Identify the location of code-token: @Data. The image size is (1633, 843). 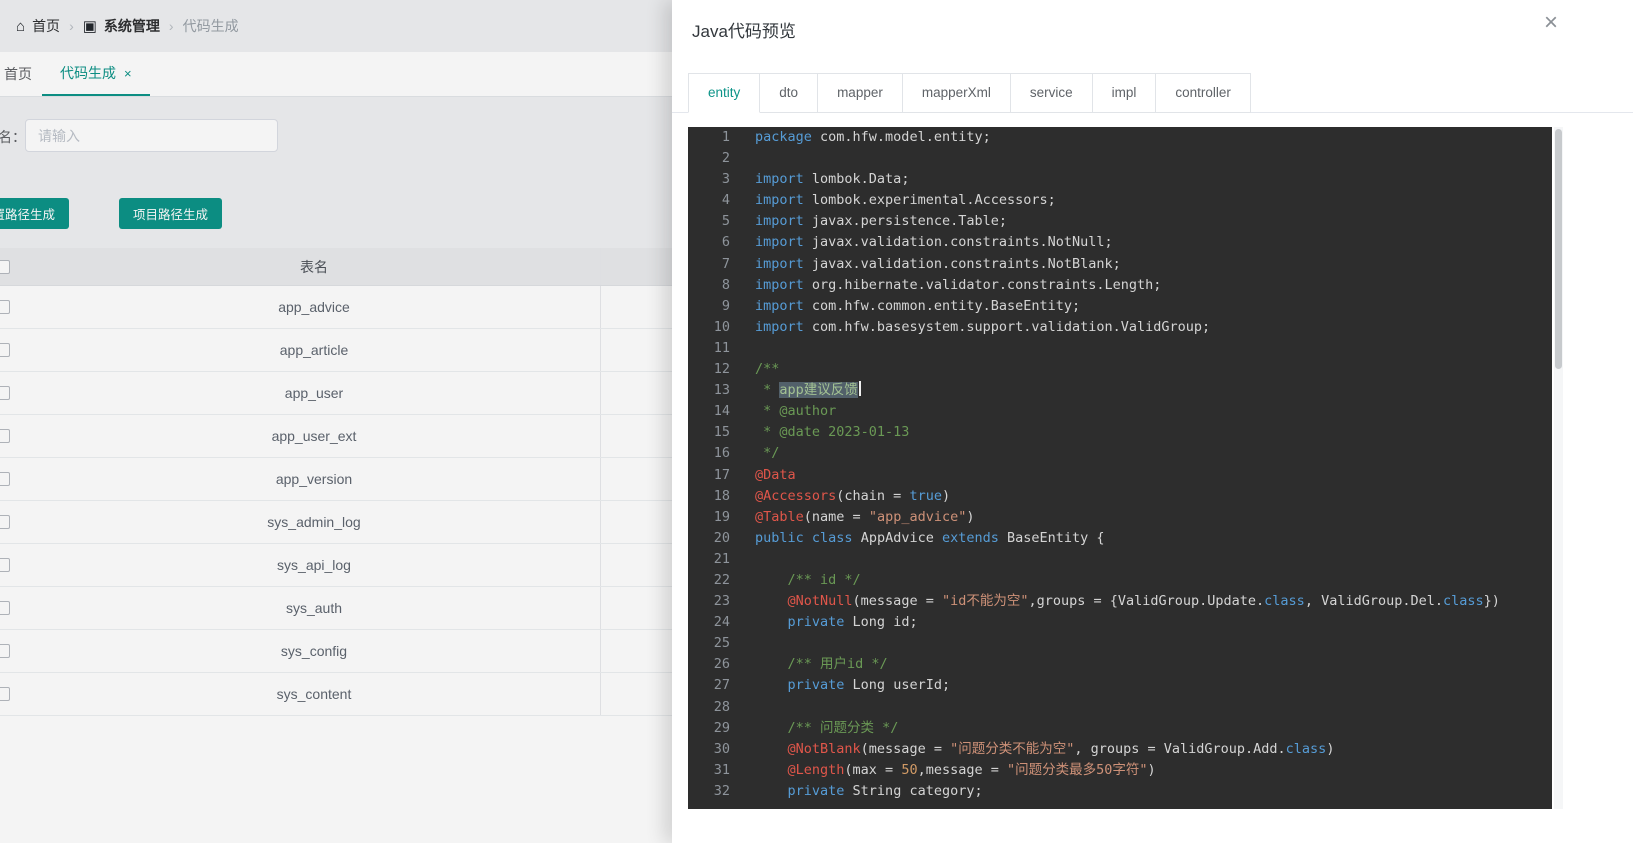
(775, 474).